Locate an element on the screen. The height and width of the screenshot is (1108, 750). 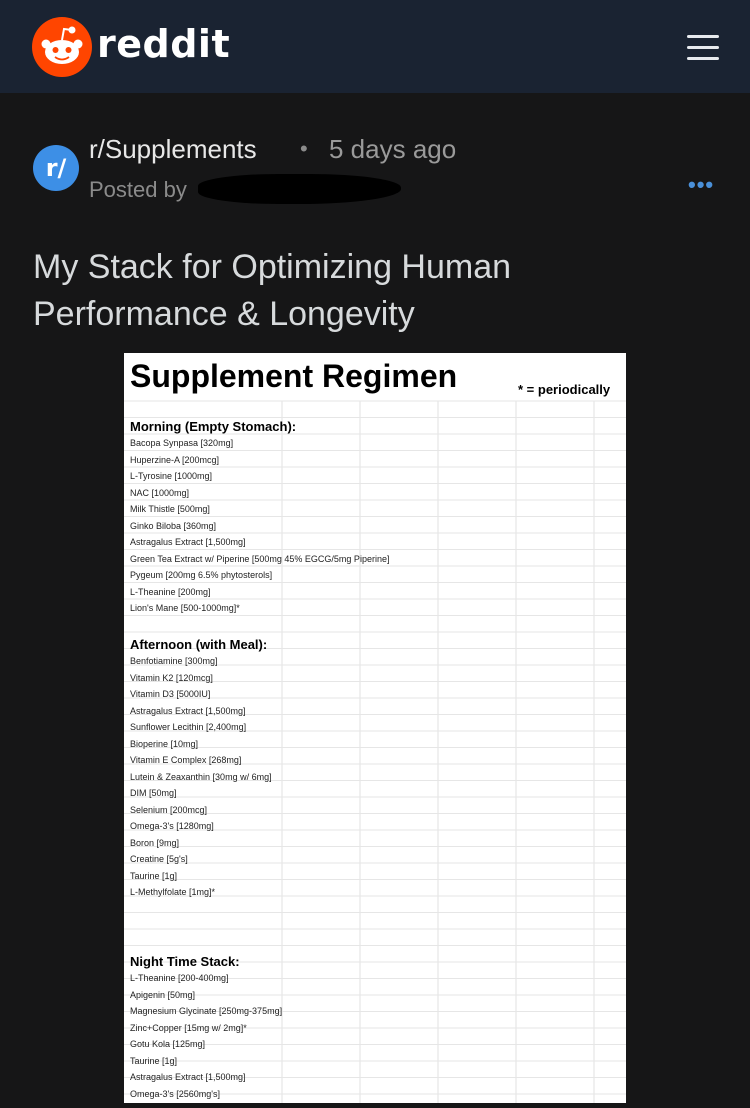
posted-by-label: Posted by is located at coordinates (138, 189).